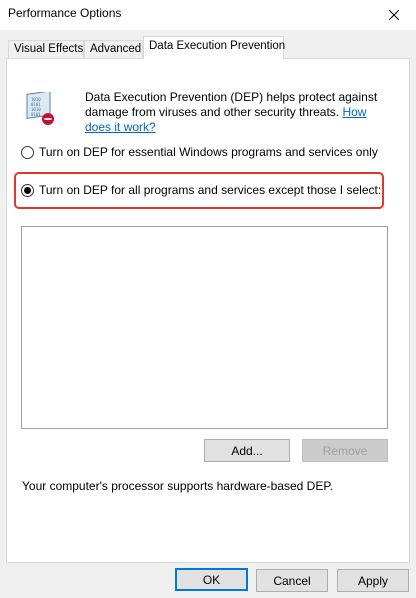  I want to click on close-icon, so click(394, 15).